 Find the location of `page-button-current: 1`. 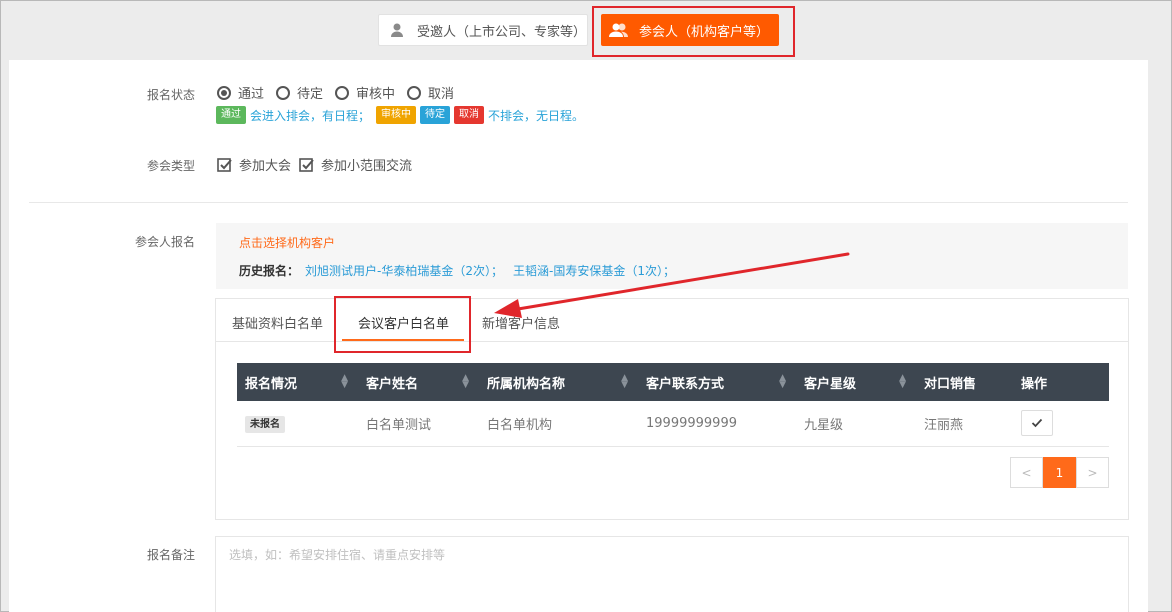

page-button-current: 1 is located at coordinates (1059, 472).